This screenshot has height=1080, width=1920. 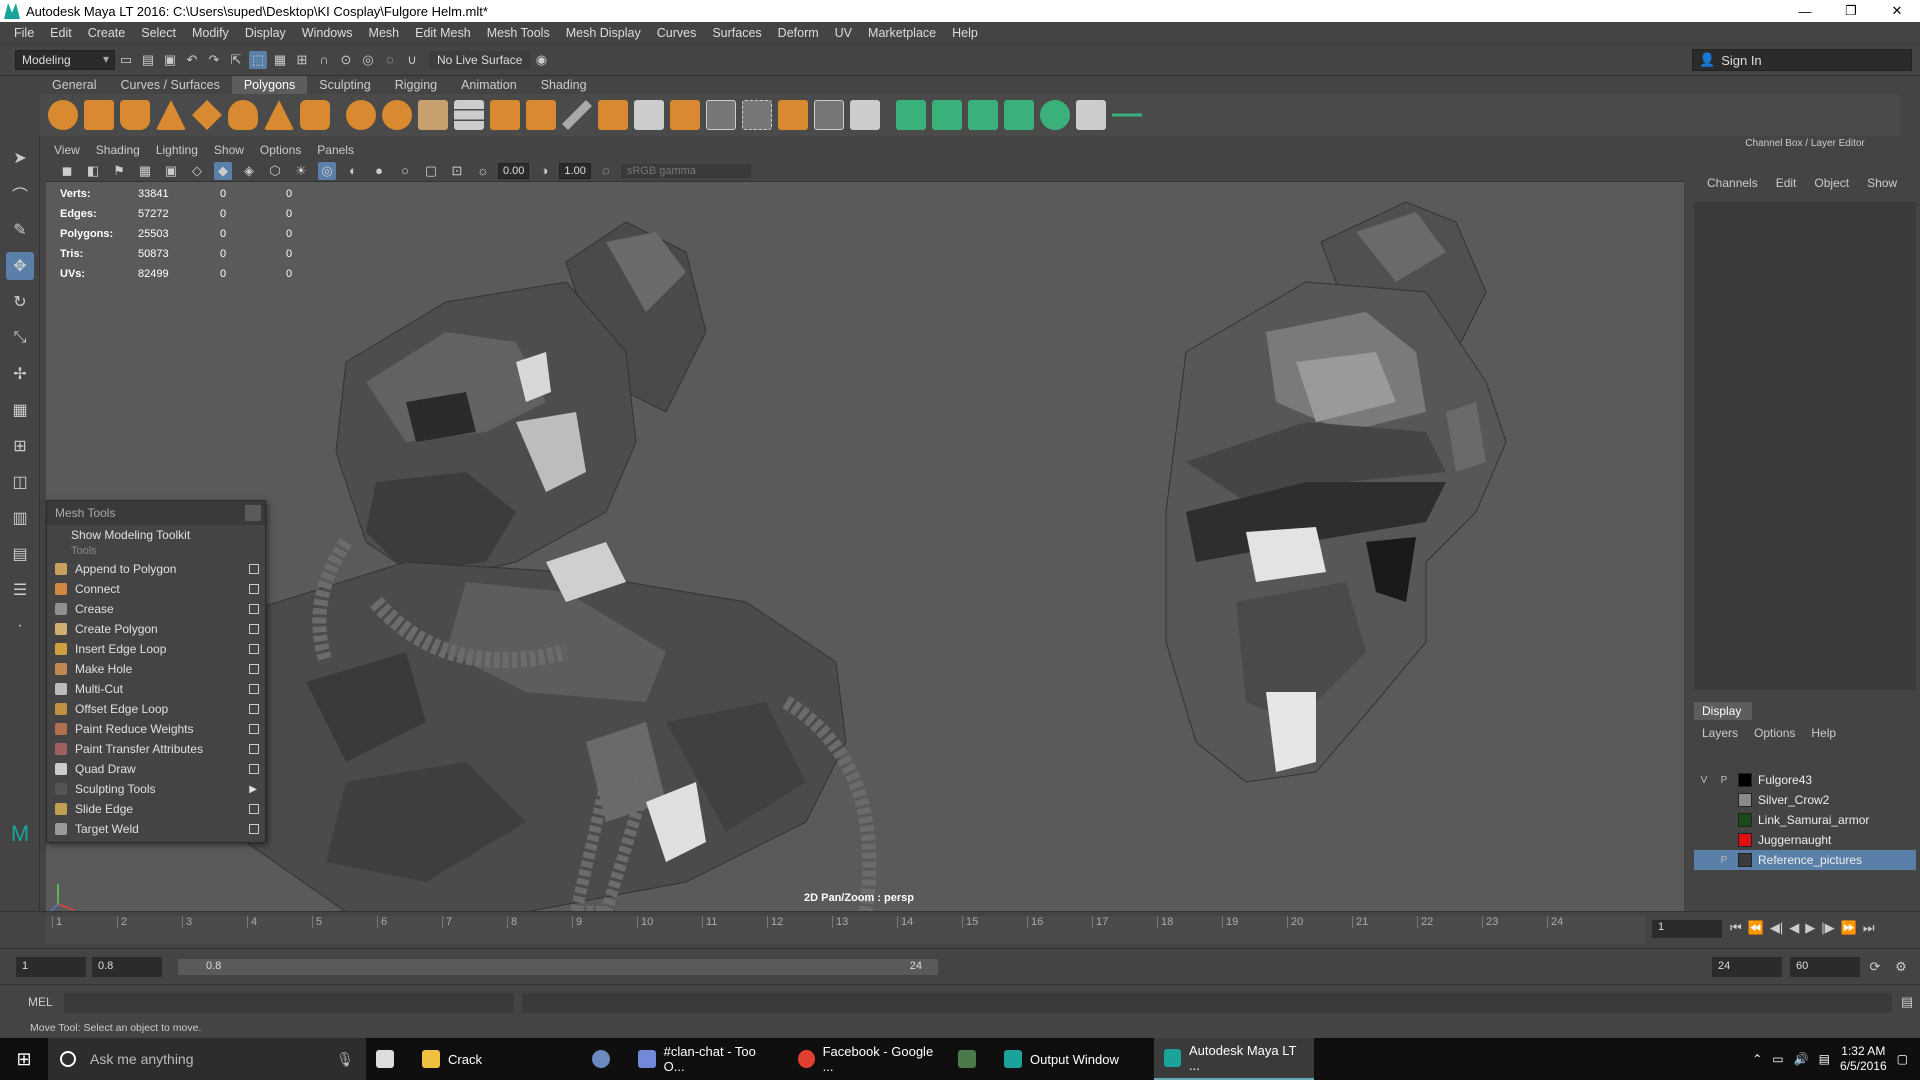 I want to click on poly-pipe-icon, so click(x=315, y=115).